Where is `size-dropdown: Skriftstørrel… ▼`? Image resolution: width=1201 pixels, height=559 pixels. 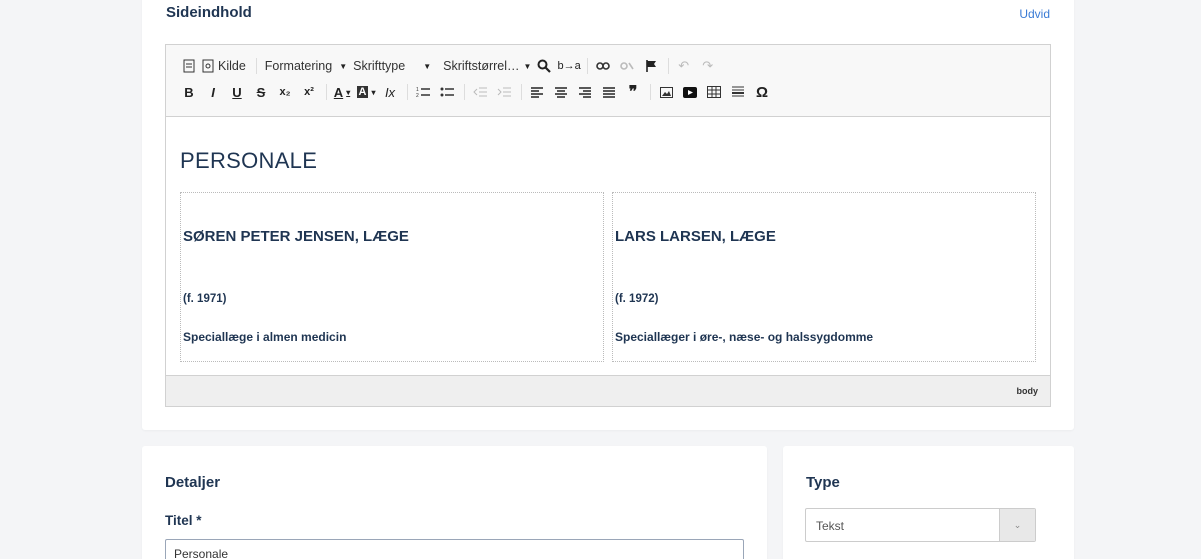
size-dropdown: Skriftstørrel… ▼ is located at coordinates (485, 66).